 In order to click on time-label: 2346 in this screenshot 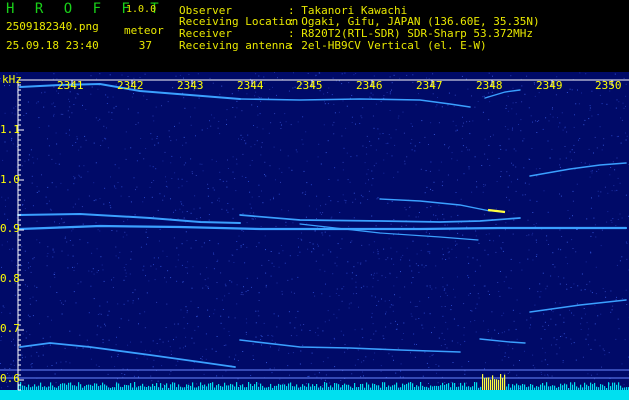, I will do `click(369, 85)`.